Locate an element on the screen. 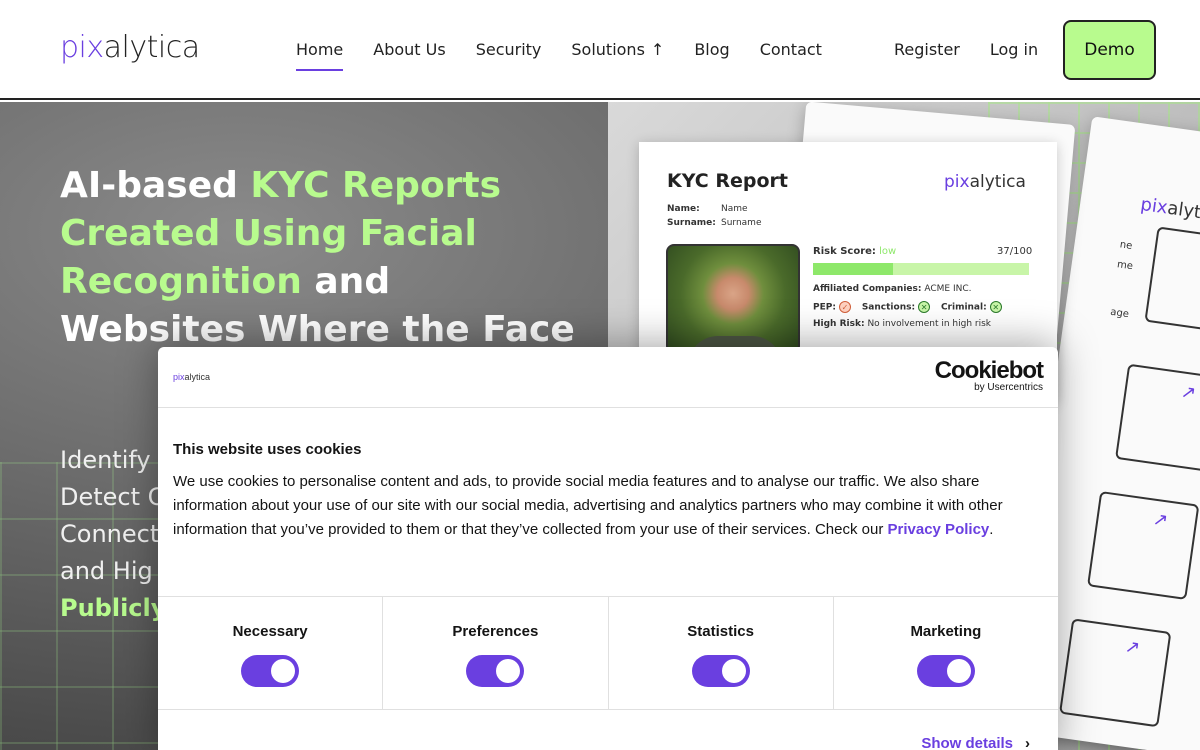 The height and width of the screenshot is (750, 1200). category-marketing: Marketing is located at coordinates (946, 653).